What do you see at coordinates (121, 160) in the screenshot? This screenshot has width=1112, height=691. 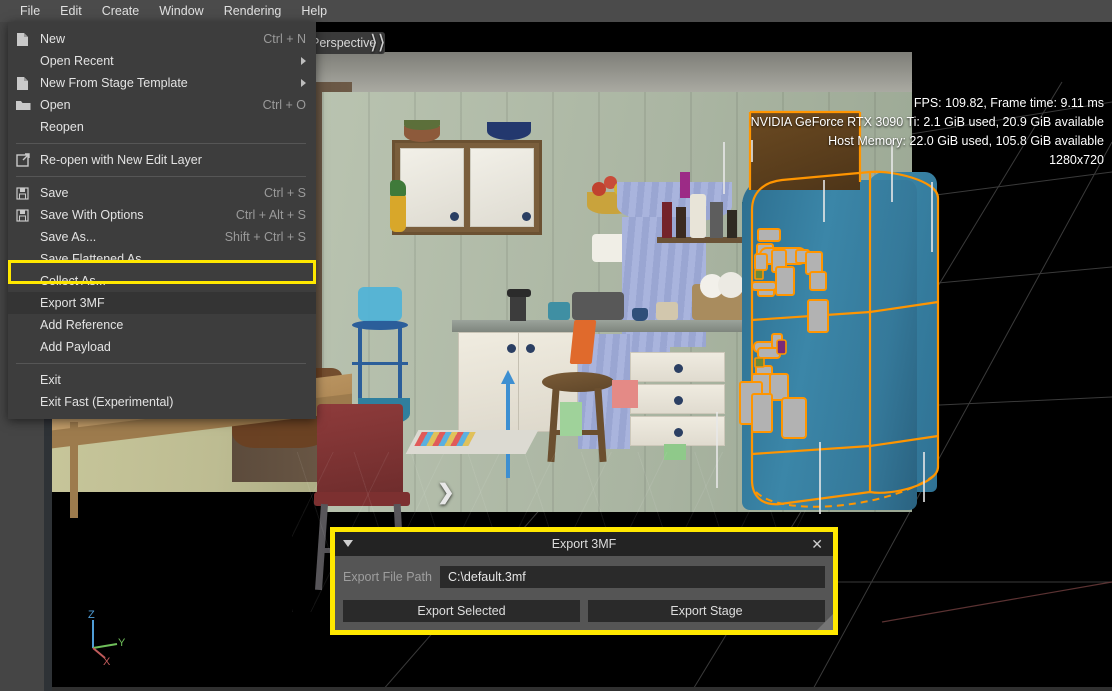 I see `menu-item-reopen-with-new-edit-layer-label: Re-open with New Edit Layer` at bounding box center [121, 160].